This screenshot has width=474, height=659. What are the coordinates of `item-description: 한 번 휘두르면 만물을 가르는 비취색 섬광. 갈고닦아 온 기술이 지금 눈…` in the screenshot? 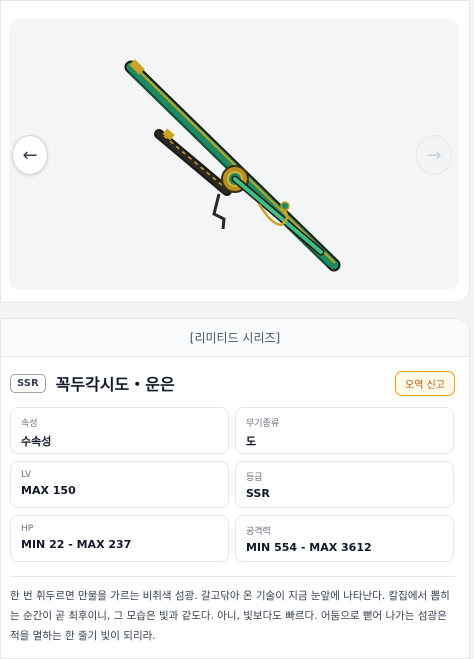 It's located at (230, 616).